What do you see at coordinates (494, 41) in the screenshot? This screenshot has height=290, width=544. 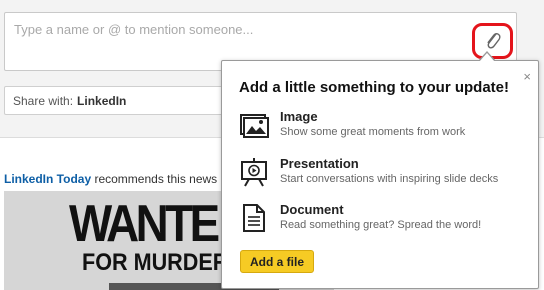 I see `paperclip-icon` at bounding box center [494, 41].